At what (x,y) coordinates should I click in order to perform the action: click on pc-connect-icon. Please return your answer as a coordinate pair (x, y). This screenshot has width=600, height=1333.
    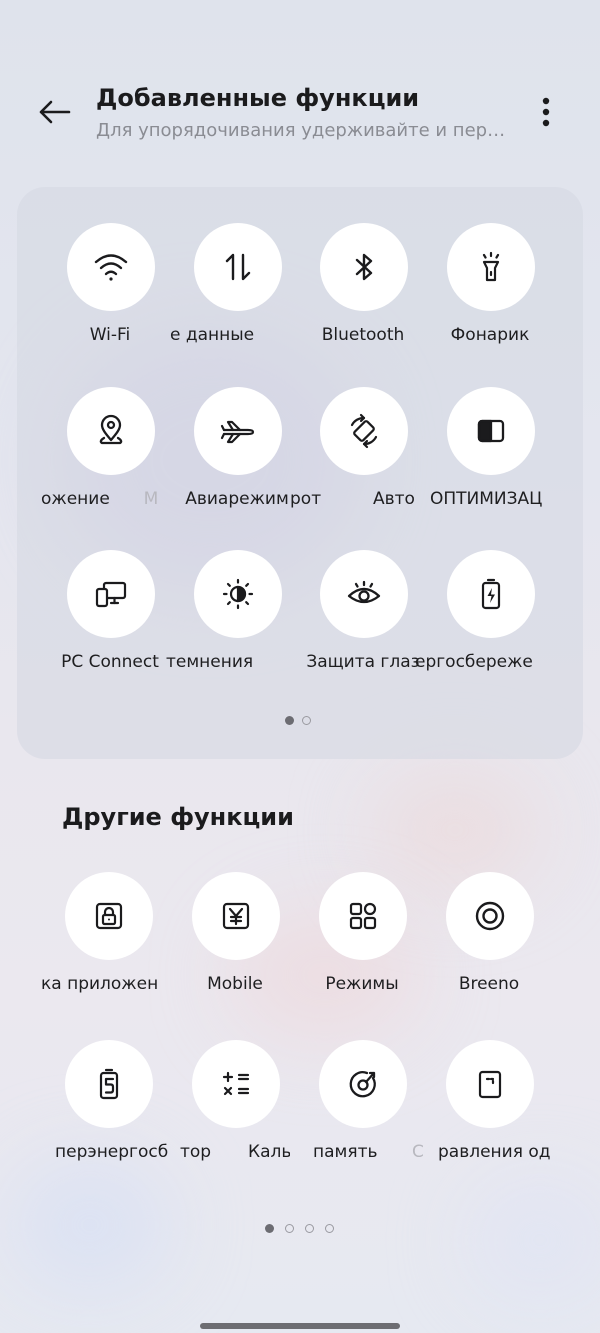
    Looking at the image, I should click on (111, 594).